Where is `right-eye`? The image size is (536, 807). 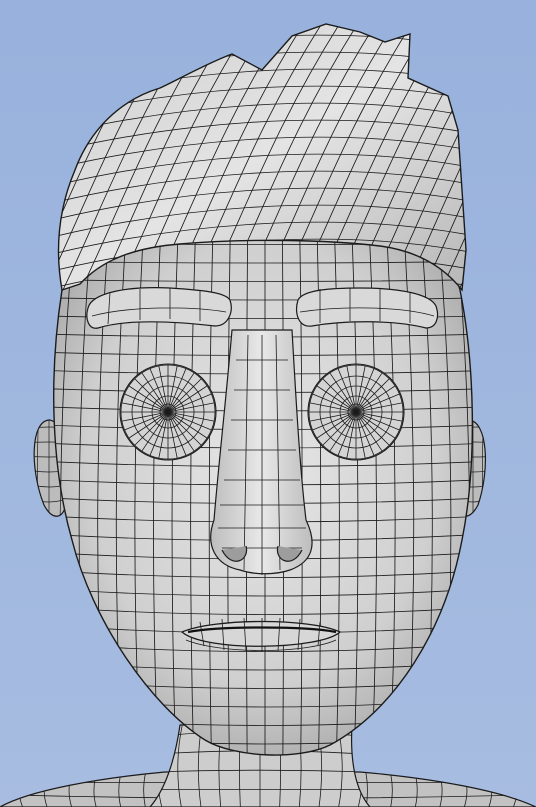
right-eye is located at coordinates (356, 412).